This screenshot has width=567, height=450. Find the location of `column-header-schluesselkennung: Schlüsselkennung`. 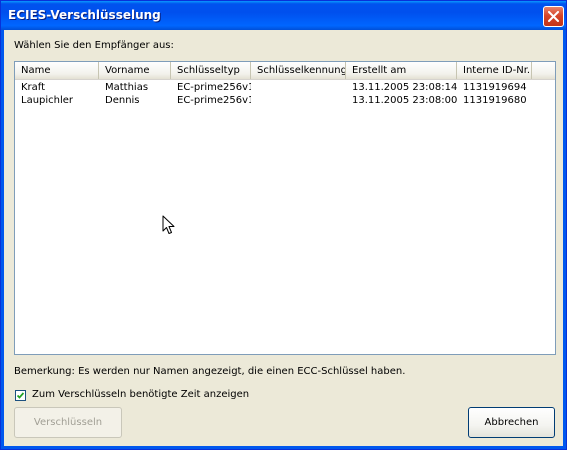

column-header-schluesselkennung: Schlüsselkennung is located at coordinates (298, 70).